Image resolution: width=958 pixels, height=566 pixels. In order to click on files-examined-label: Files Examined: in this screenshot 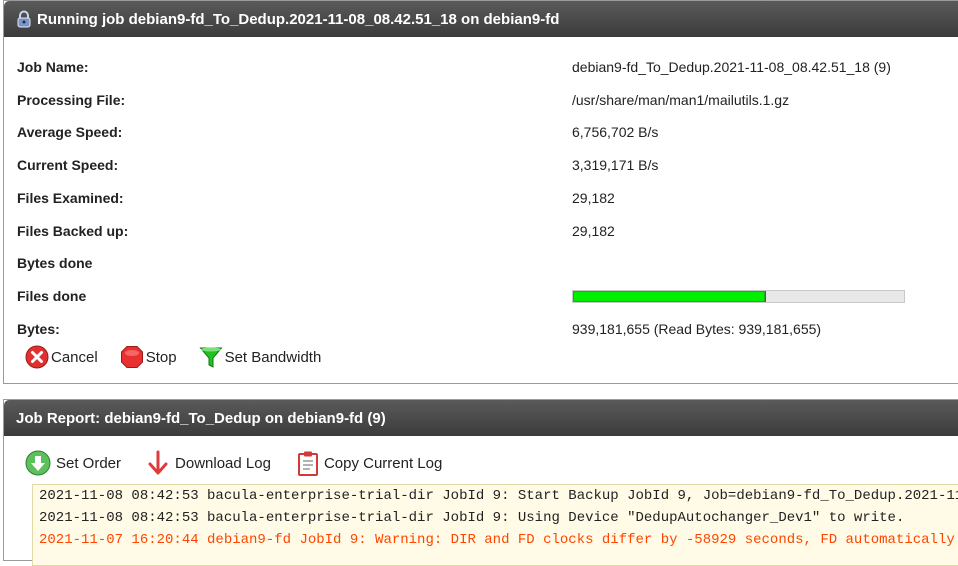, I will do `click(70, 198)`.